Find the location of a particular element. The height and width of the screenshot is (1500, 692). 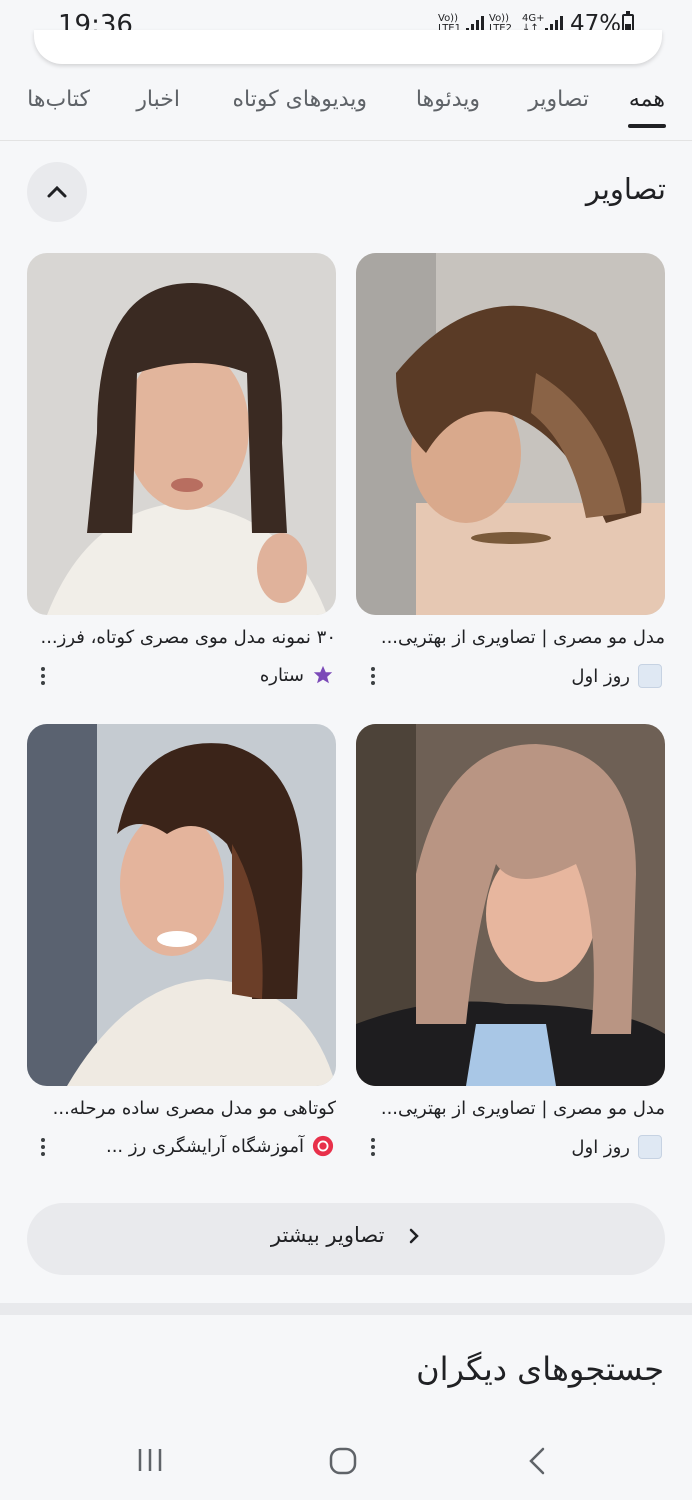

more-images-text: تصاویر بیشتر is located at coordinates (327, 1235).